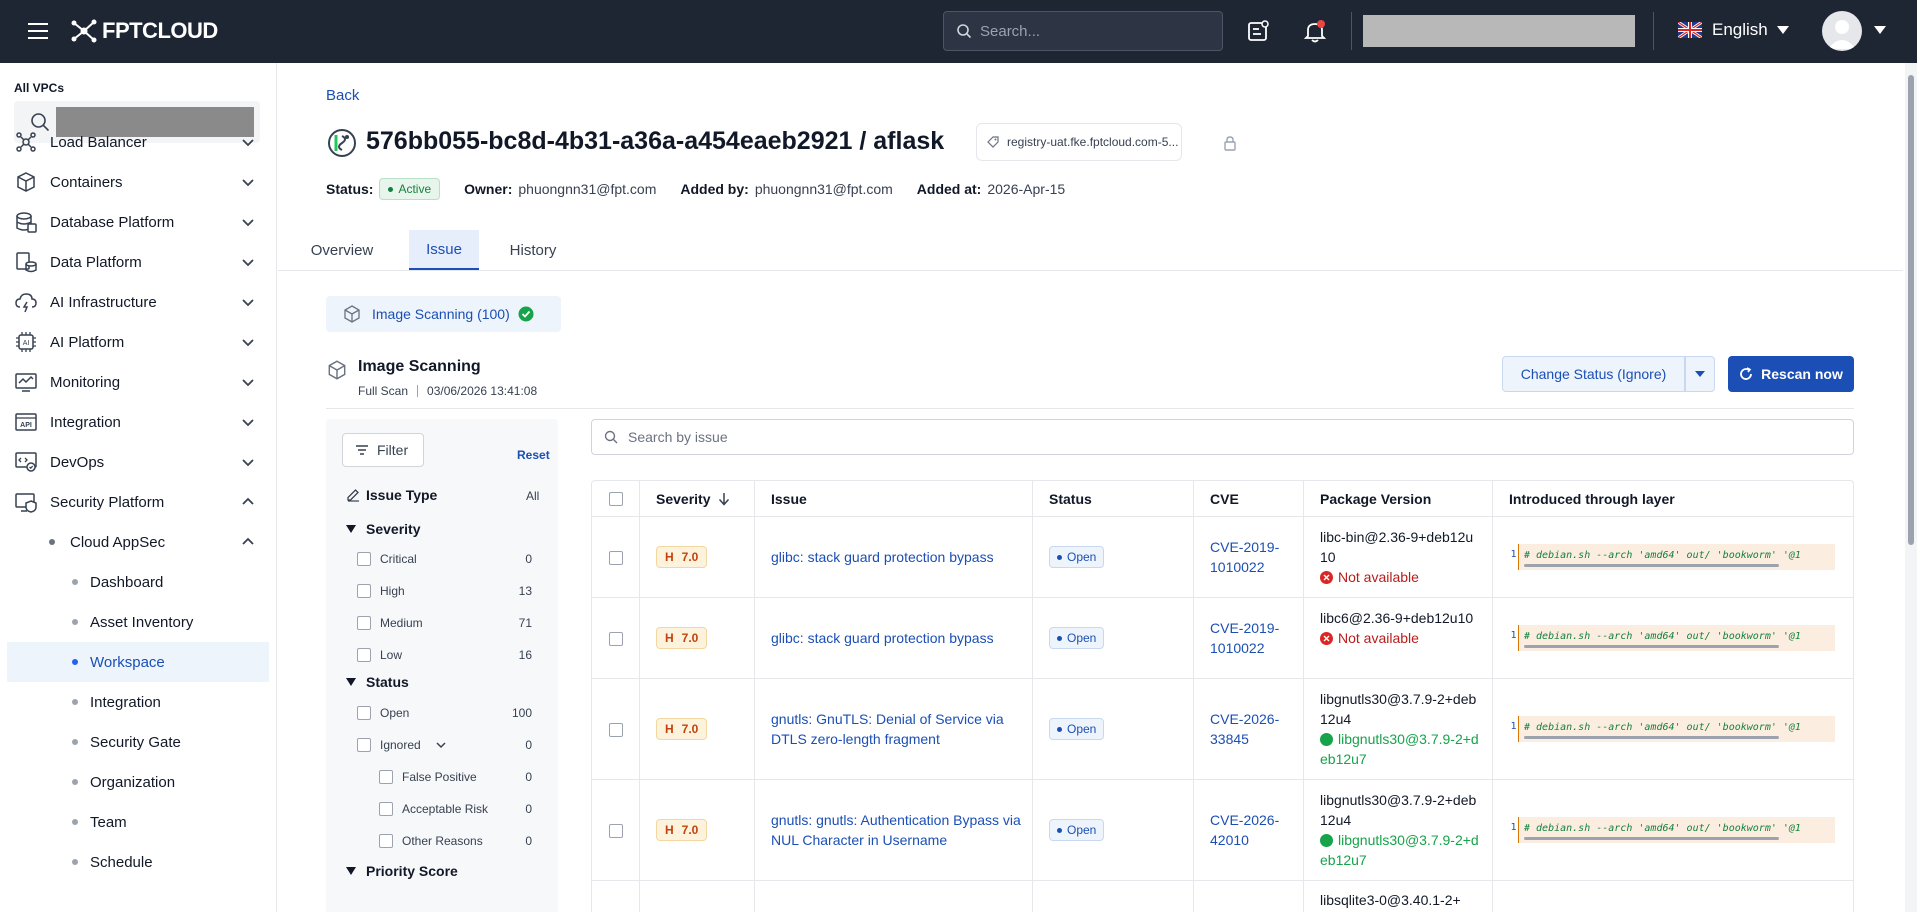 Image resolution: width=1917 pixels, height=912 pixels. I want to click on sidebar-item-label: DevOps, so click(77, 462).